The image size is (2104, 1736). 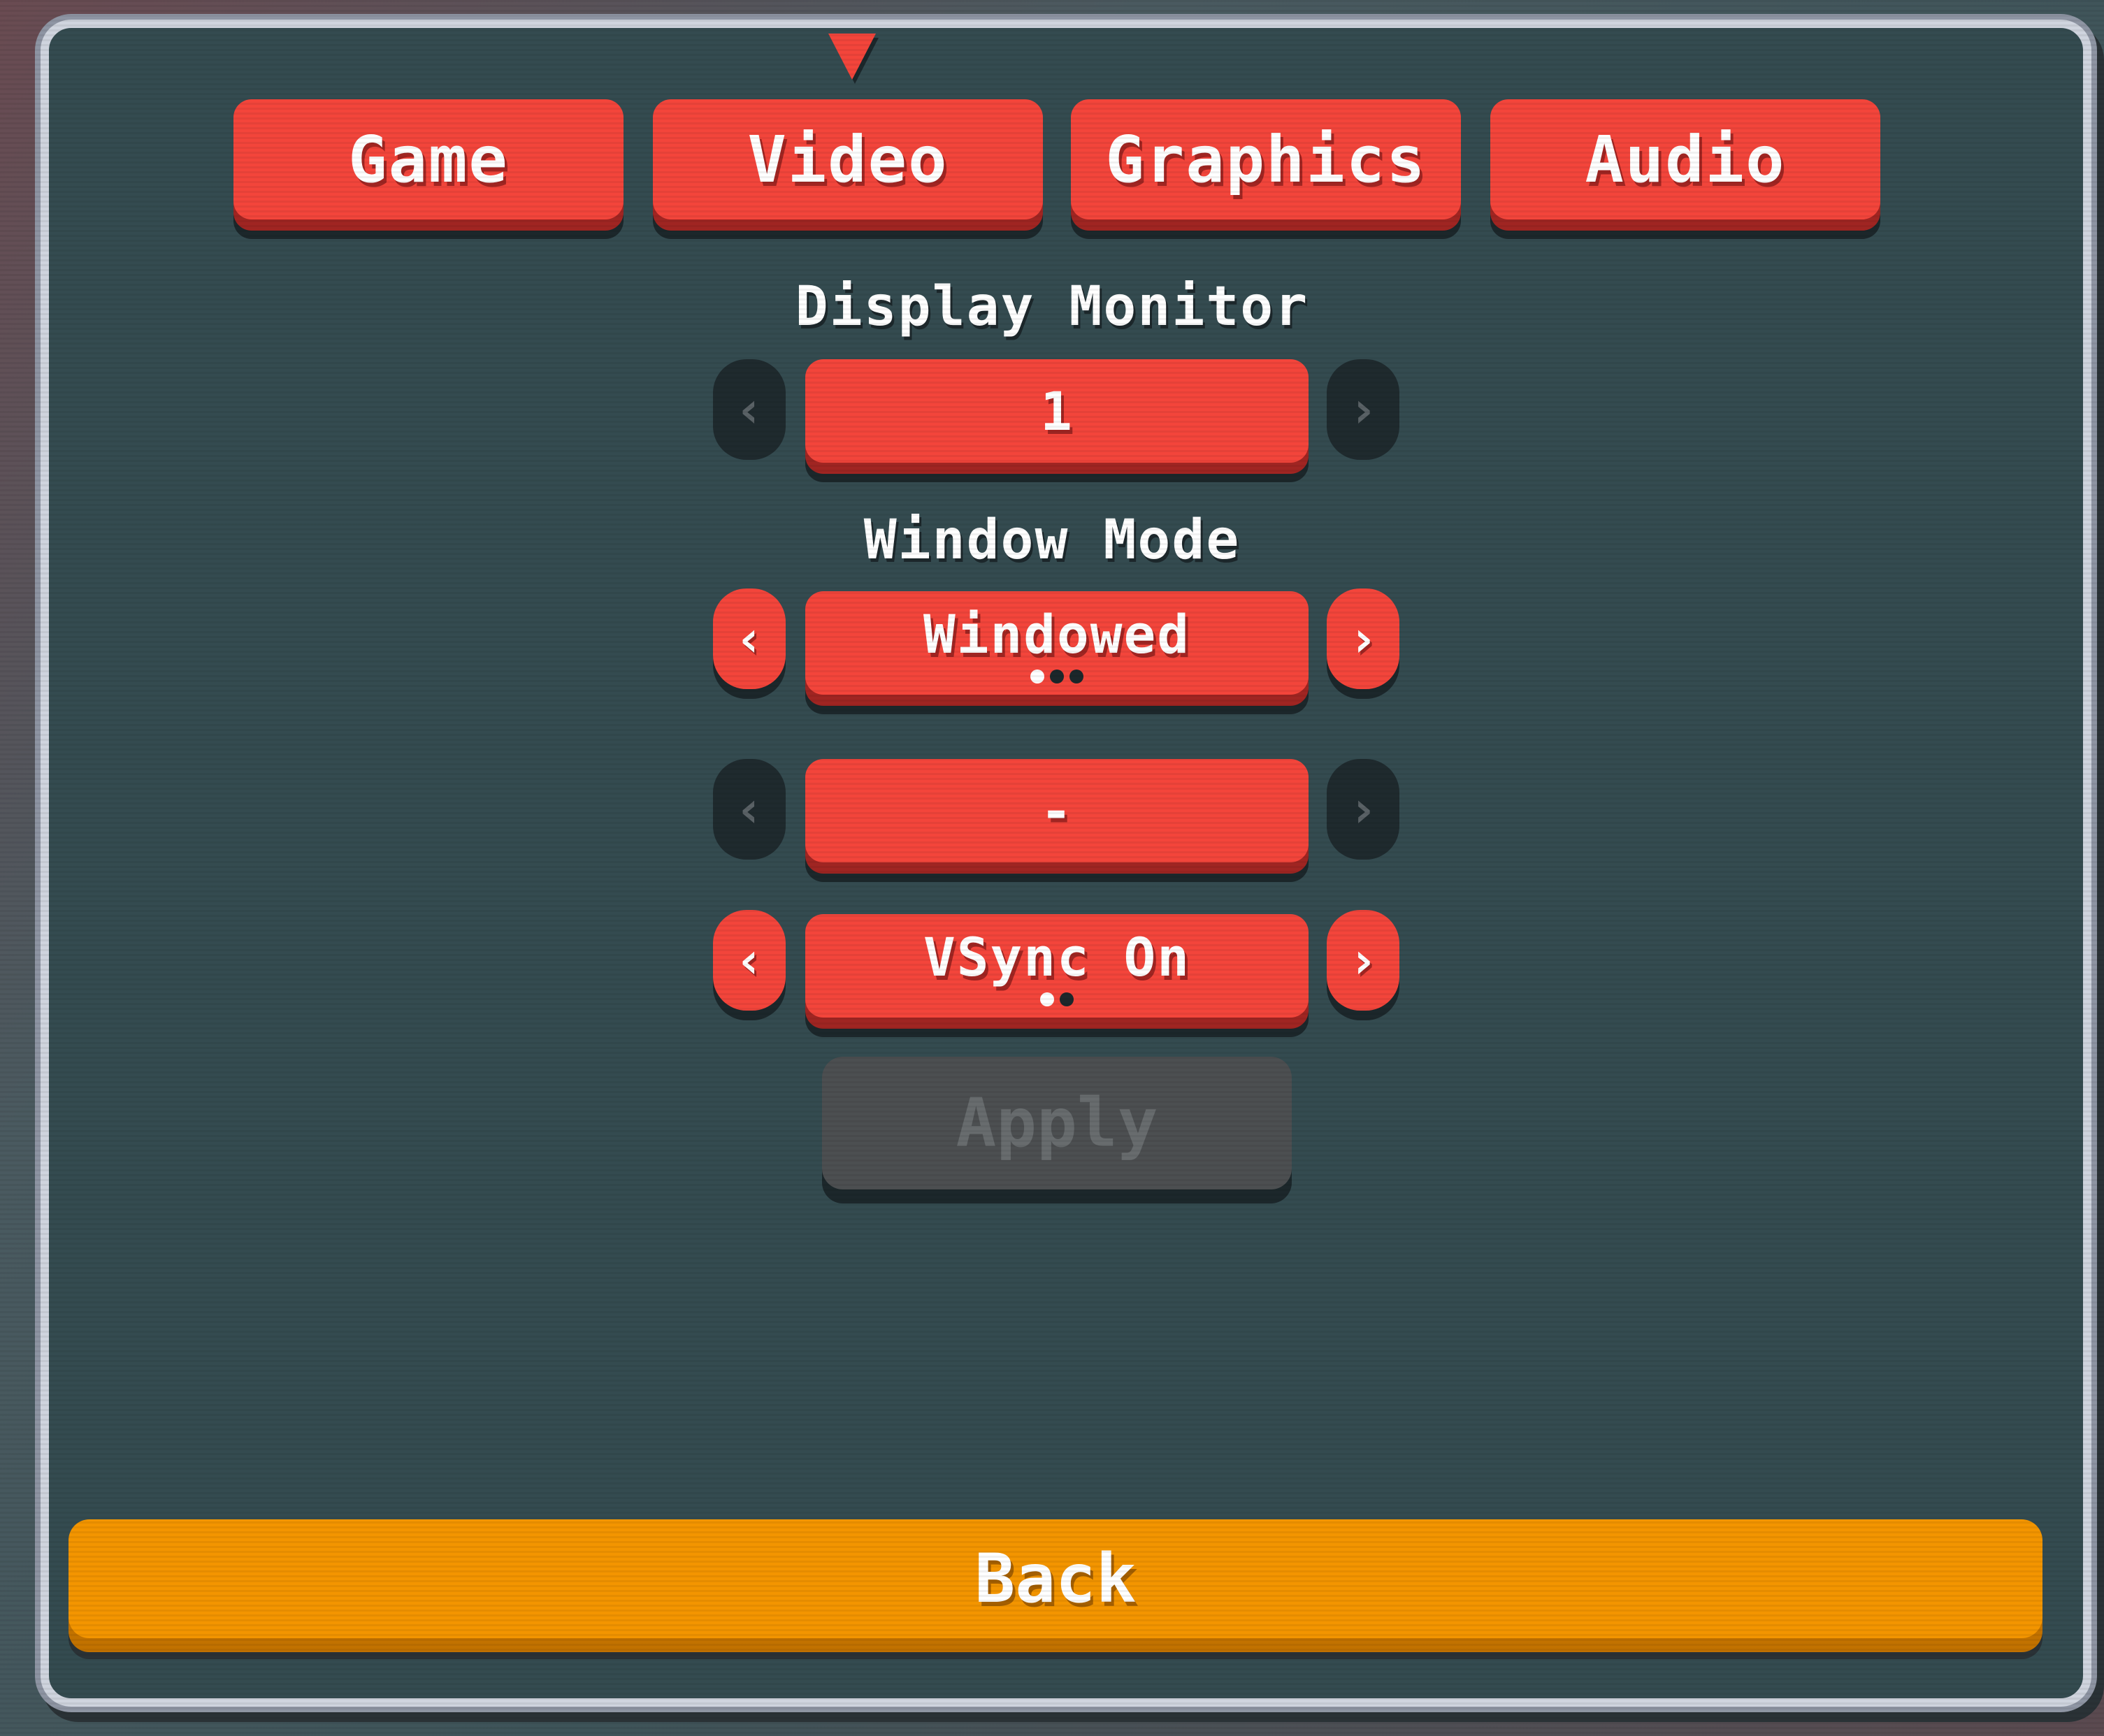 What do you see at coordinates (1266, 159) in the screenshot?
I see `tab-graphics: Graphics` at bounding box center [1266, 159].